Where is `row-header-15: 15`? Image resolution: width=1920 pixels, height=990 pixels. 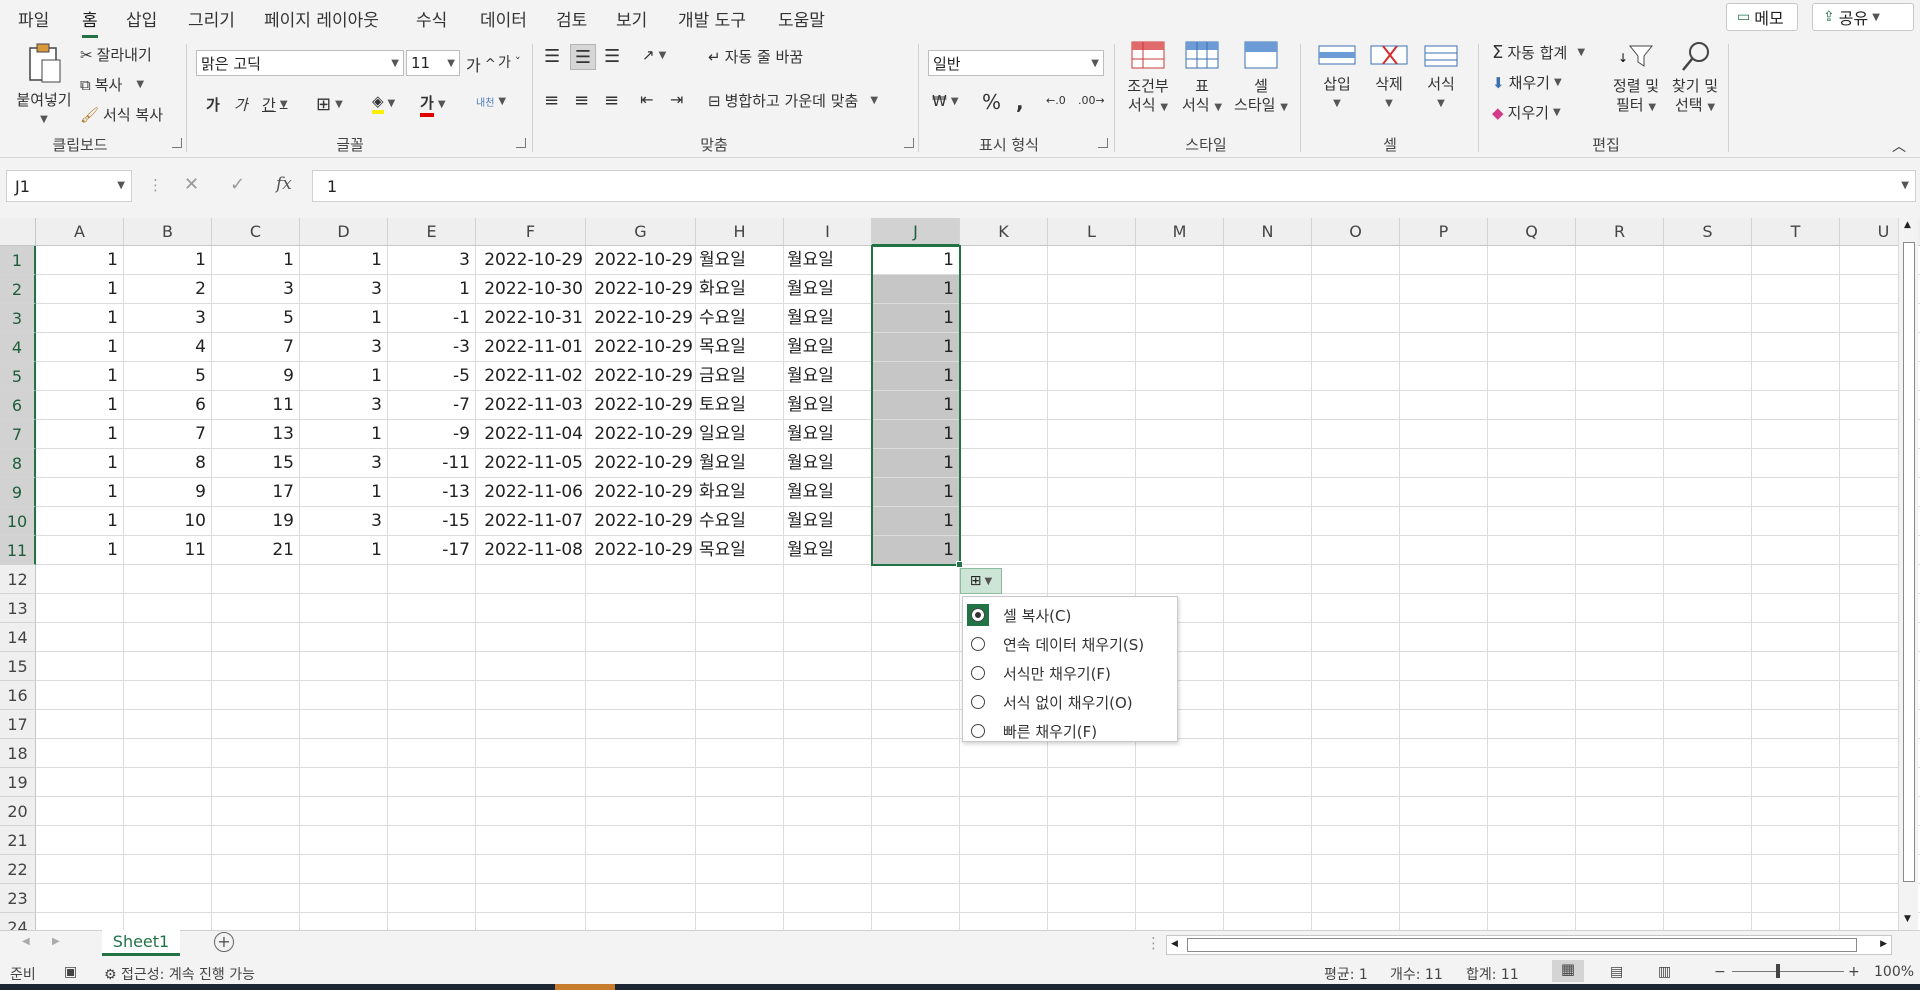 row-header-15: 15 is located at coordinates (18, 666).